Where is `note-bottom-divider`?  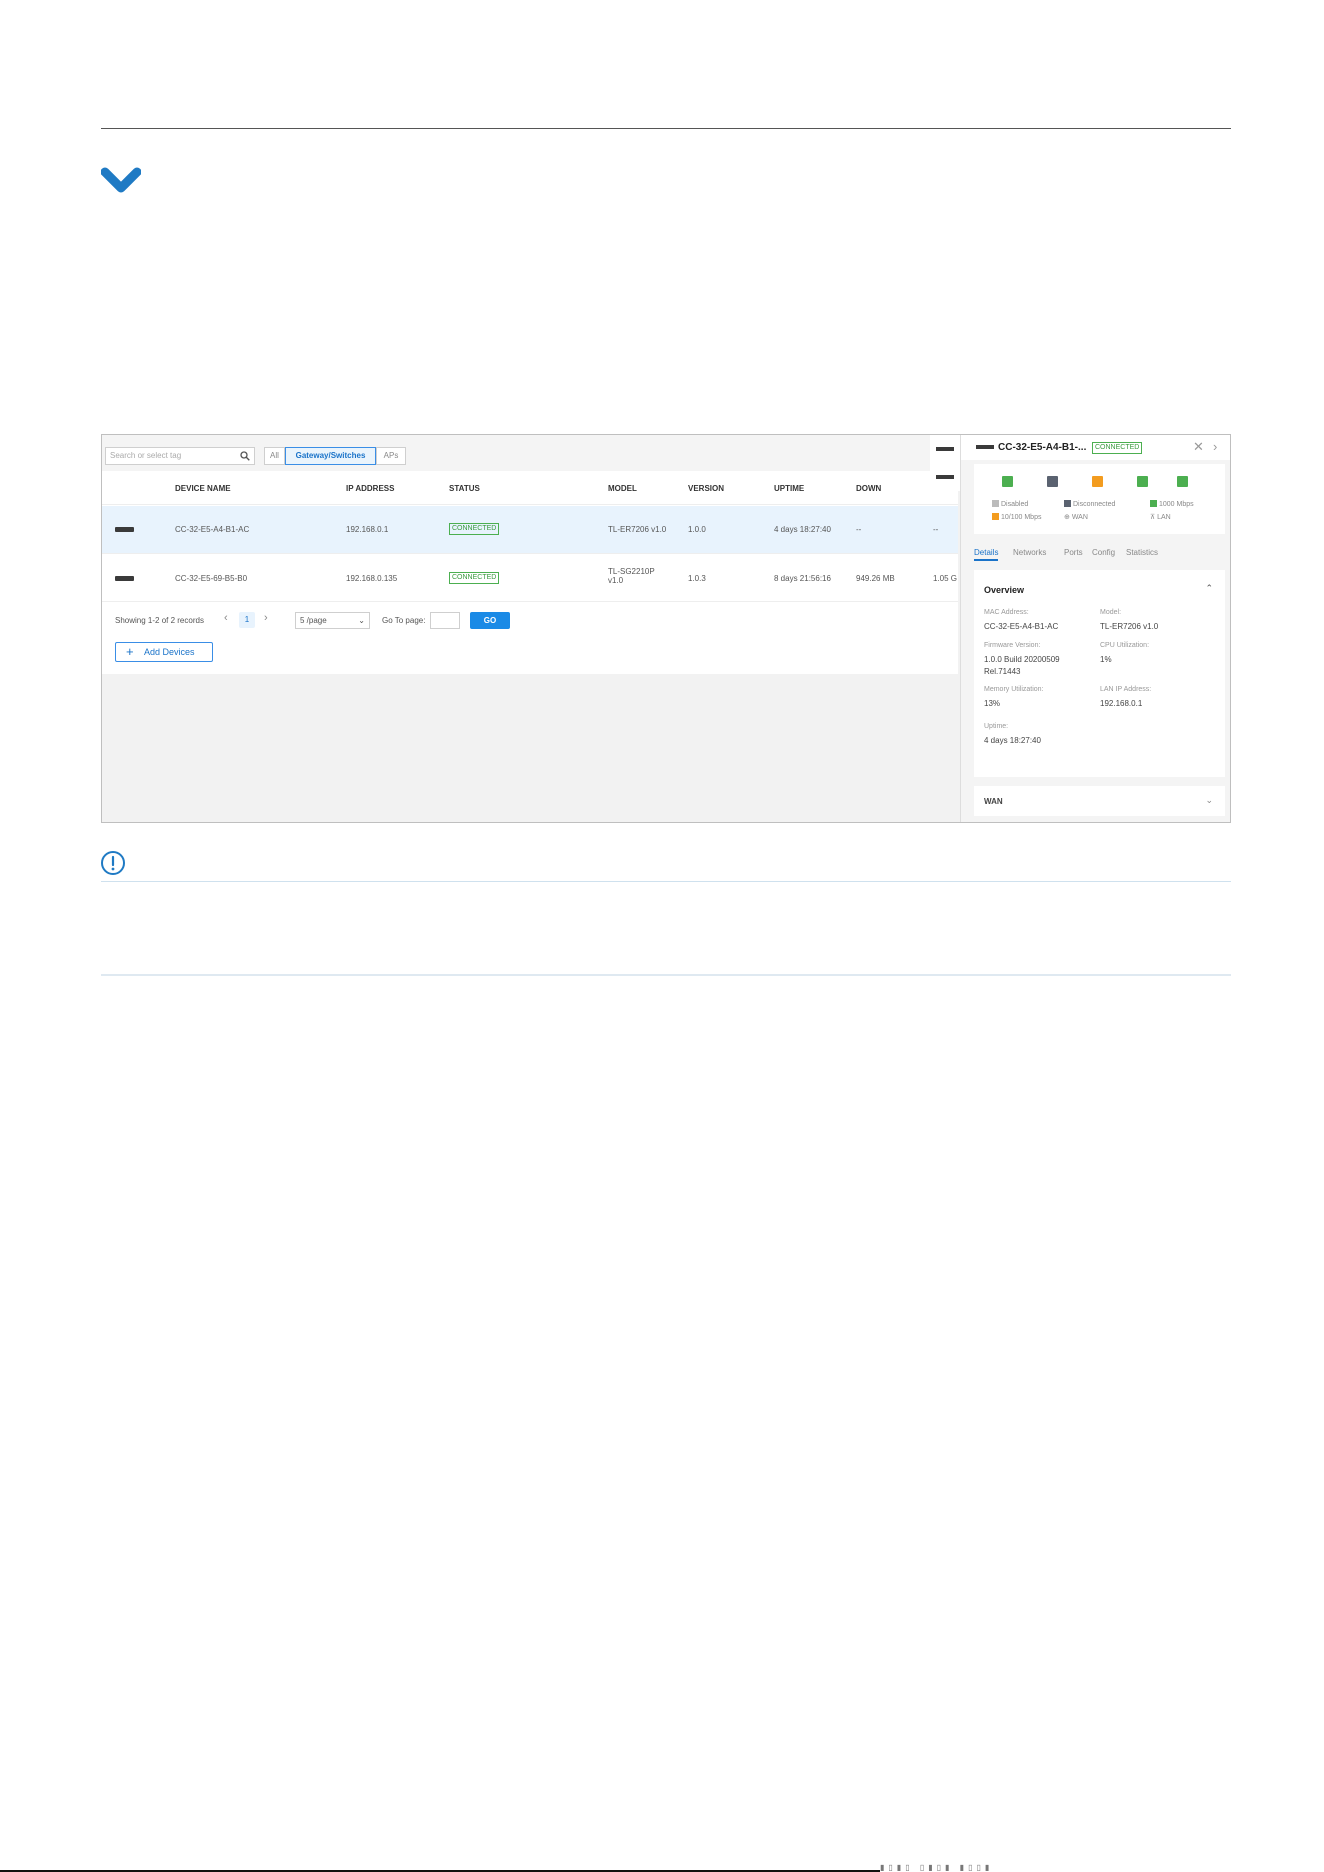 note-bottom-divider is located at coordinates (666, 975).